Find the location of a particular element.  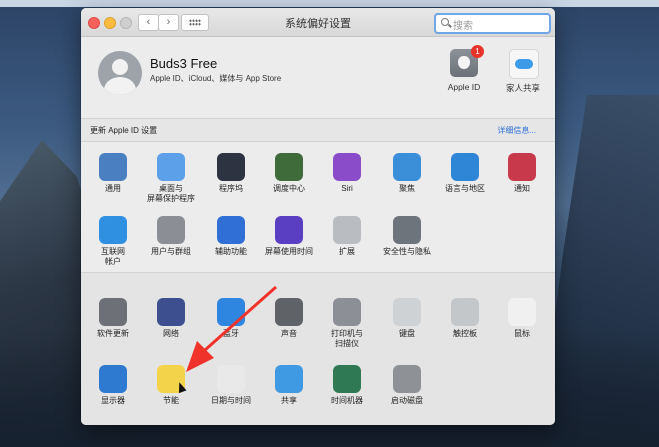

network-icon is located at coordinates (171, 312).